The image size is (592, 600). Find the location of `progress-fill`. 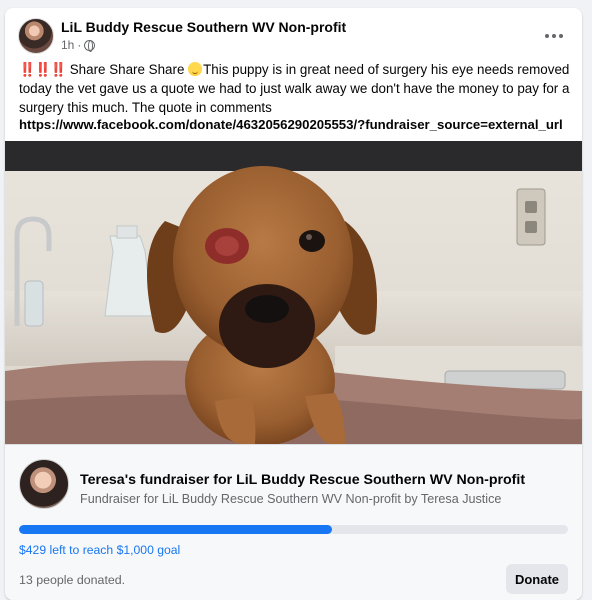

progress-fill is located at coordinates (176, 529).